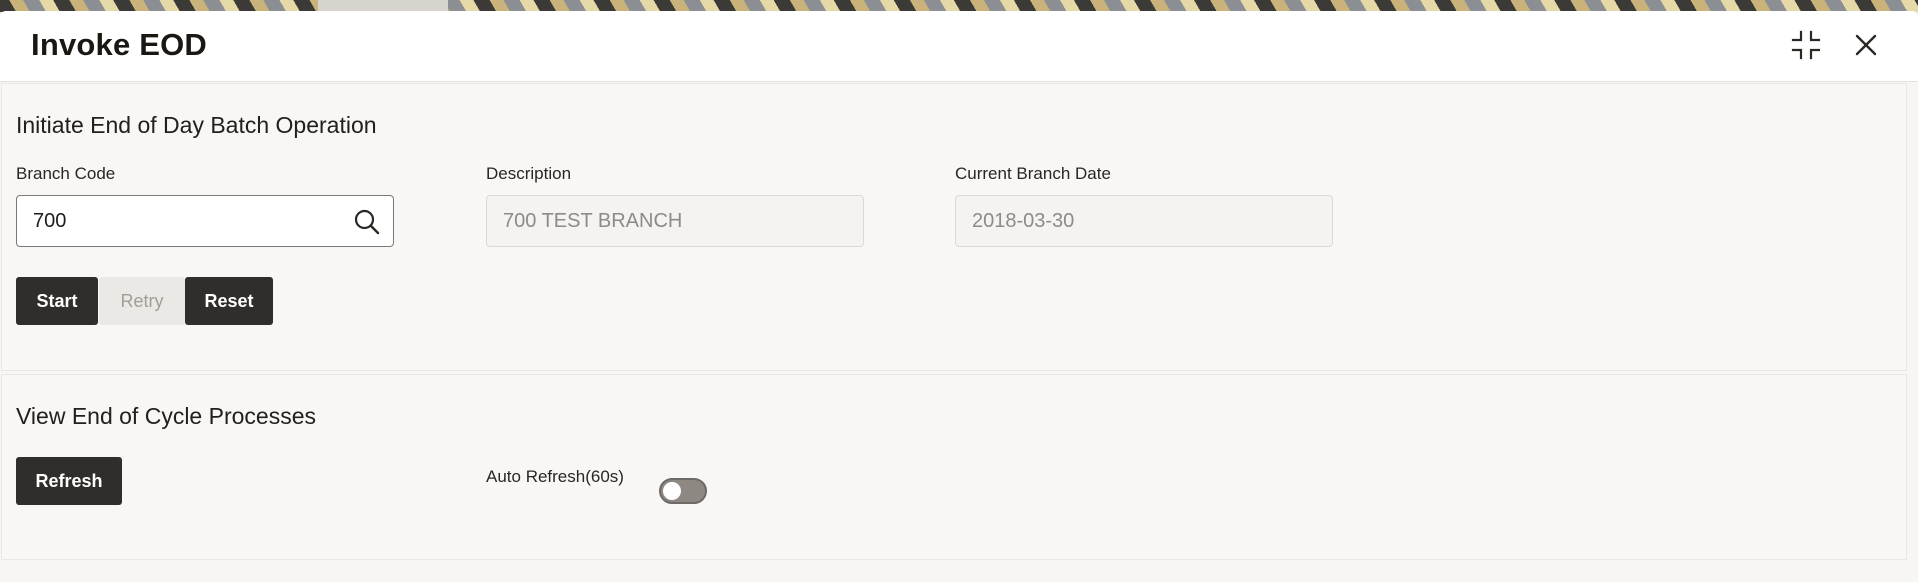  Describe the element at coordinates (50, 220) in the screenshot. I see `branch-code-value: 700` at that location.